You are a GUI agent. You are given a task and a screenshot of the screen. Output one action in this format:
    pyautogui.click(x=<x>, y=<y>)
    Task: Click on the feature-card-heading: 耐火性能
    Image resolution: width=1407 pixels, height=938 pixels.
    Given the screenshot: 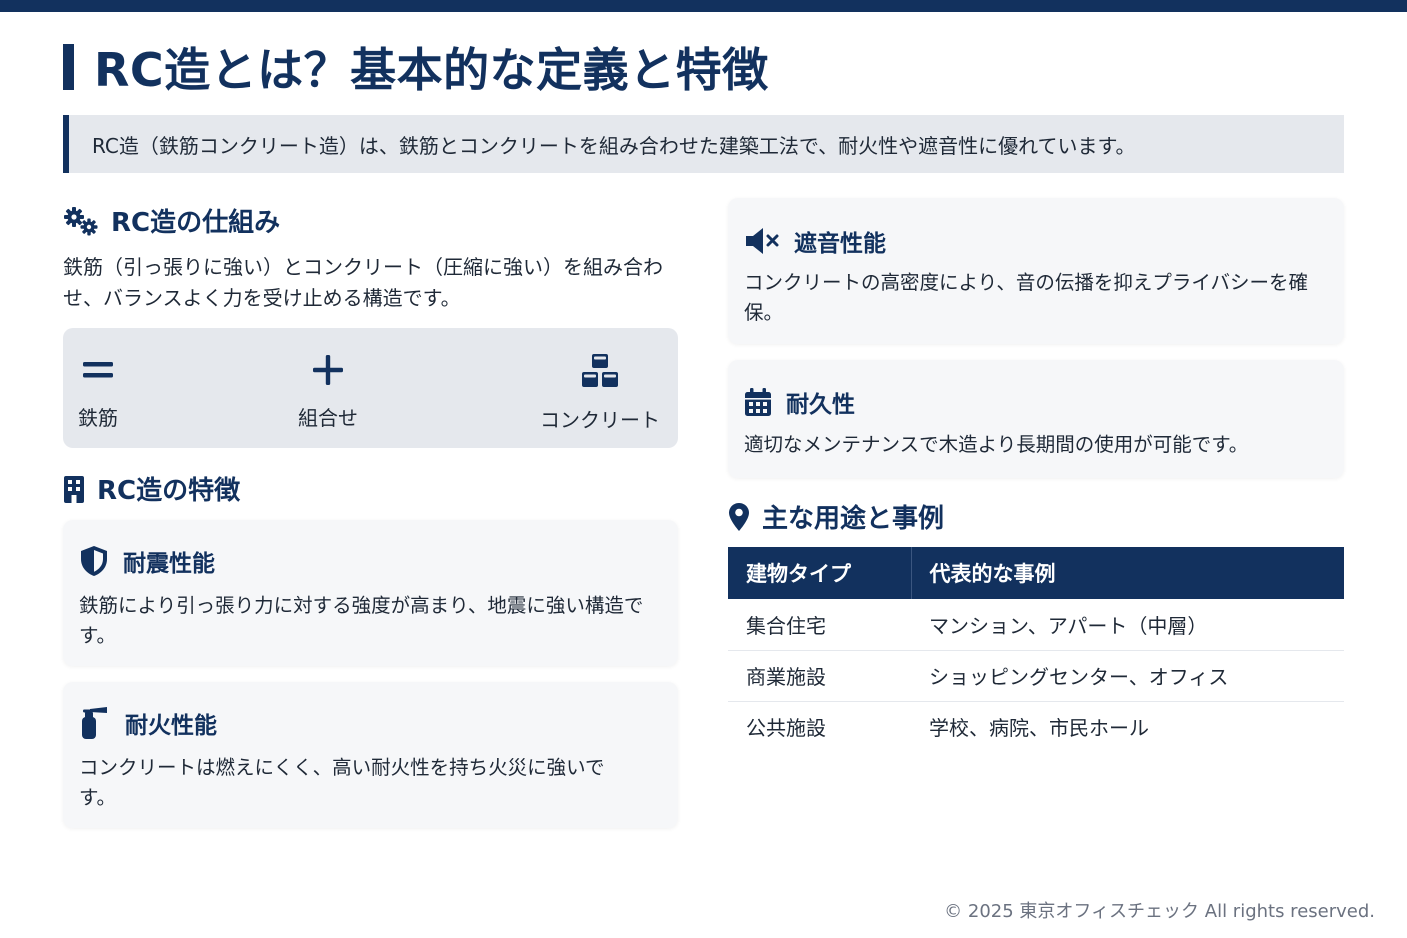 What is the action you would take?
    pyautogui.click(x=148, y=723)
    